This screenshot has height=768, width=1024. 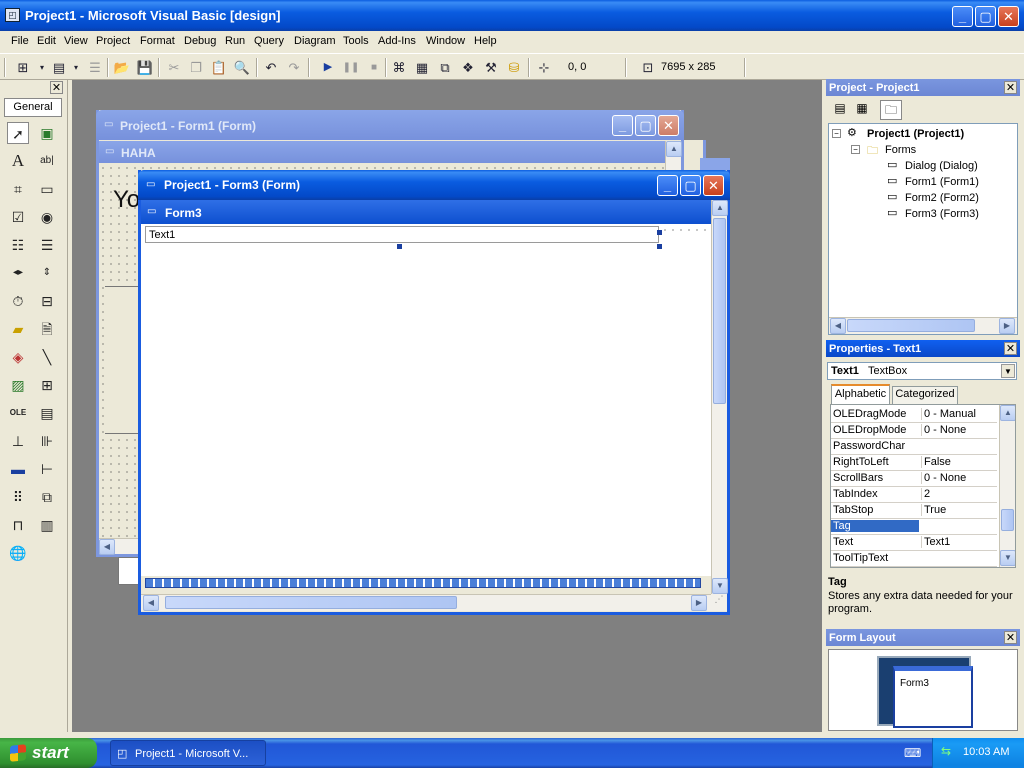 I want to click on form1-title-bar: ▭ Project1 - Form1 (Form) _ ▢ ✕, so click(x=390, y=125).